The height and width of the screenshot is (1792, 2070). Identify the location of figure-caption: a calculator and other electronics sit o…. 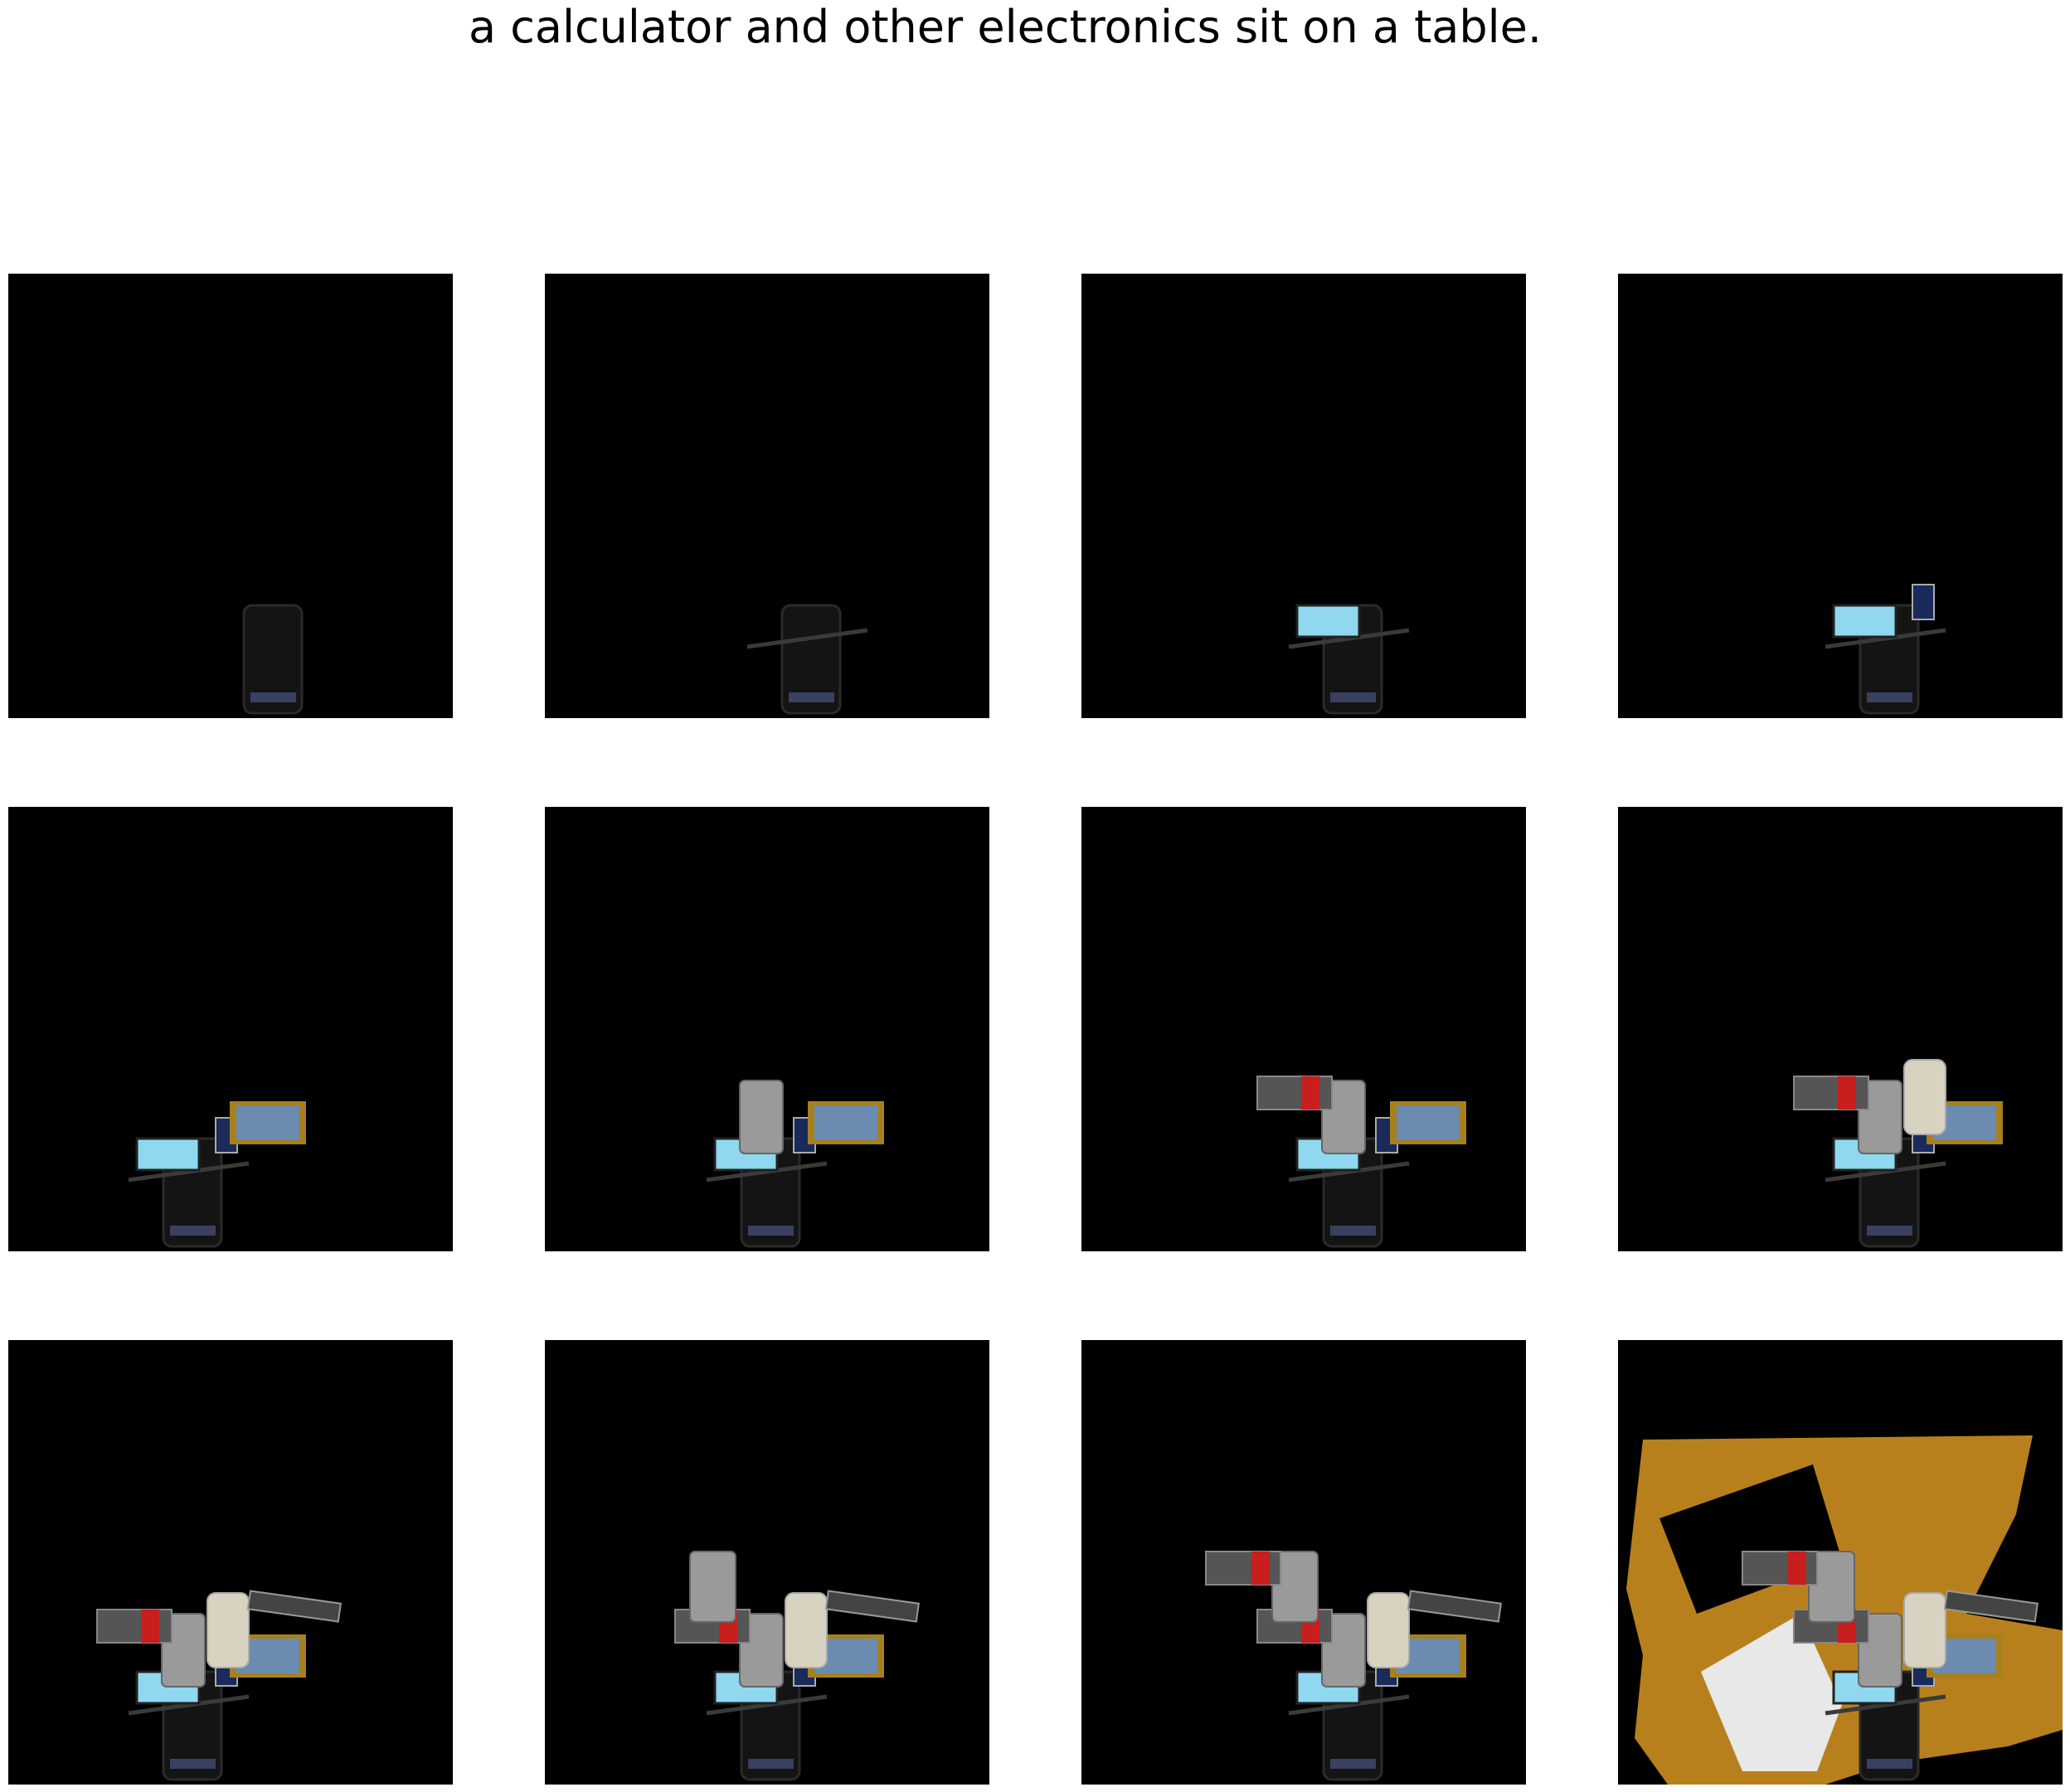
(1005, 27).